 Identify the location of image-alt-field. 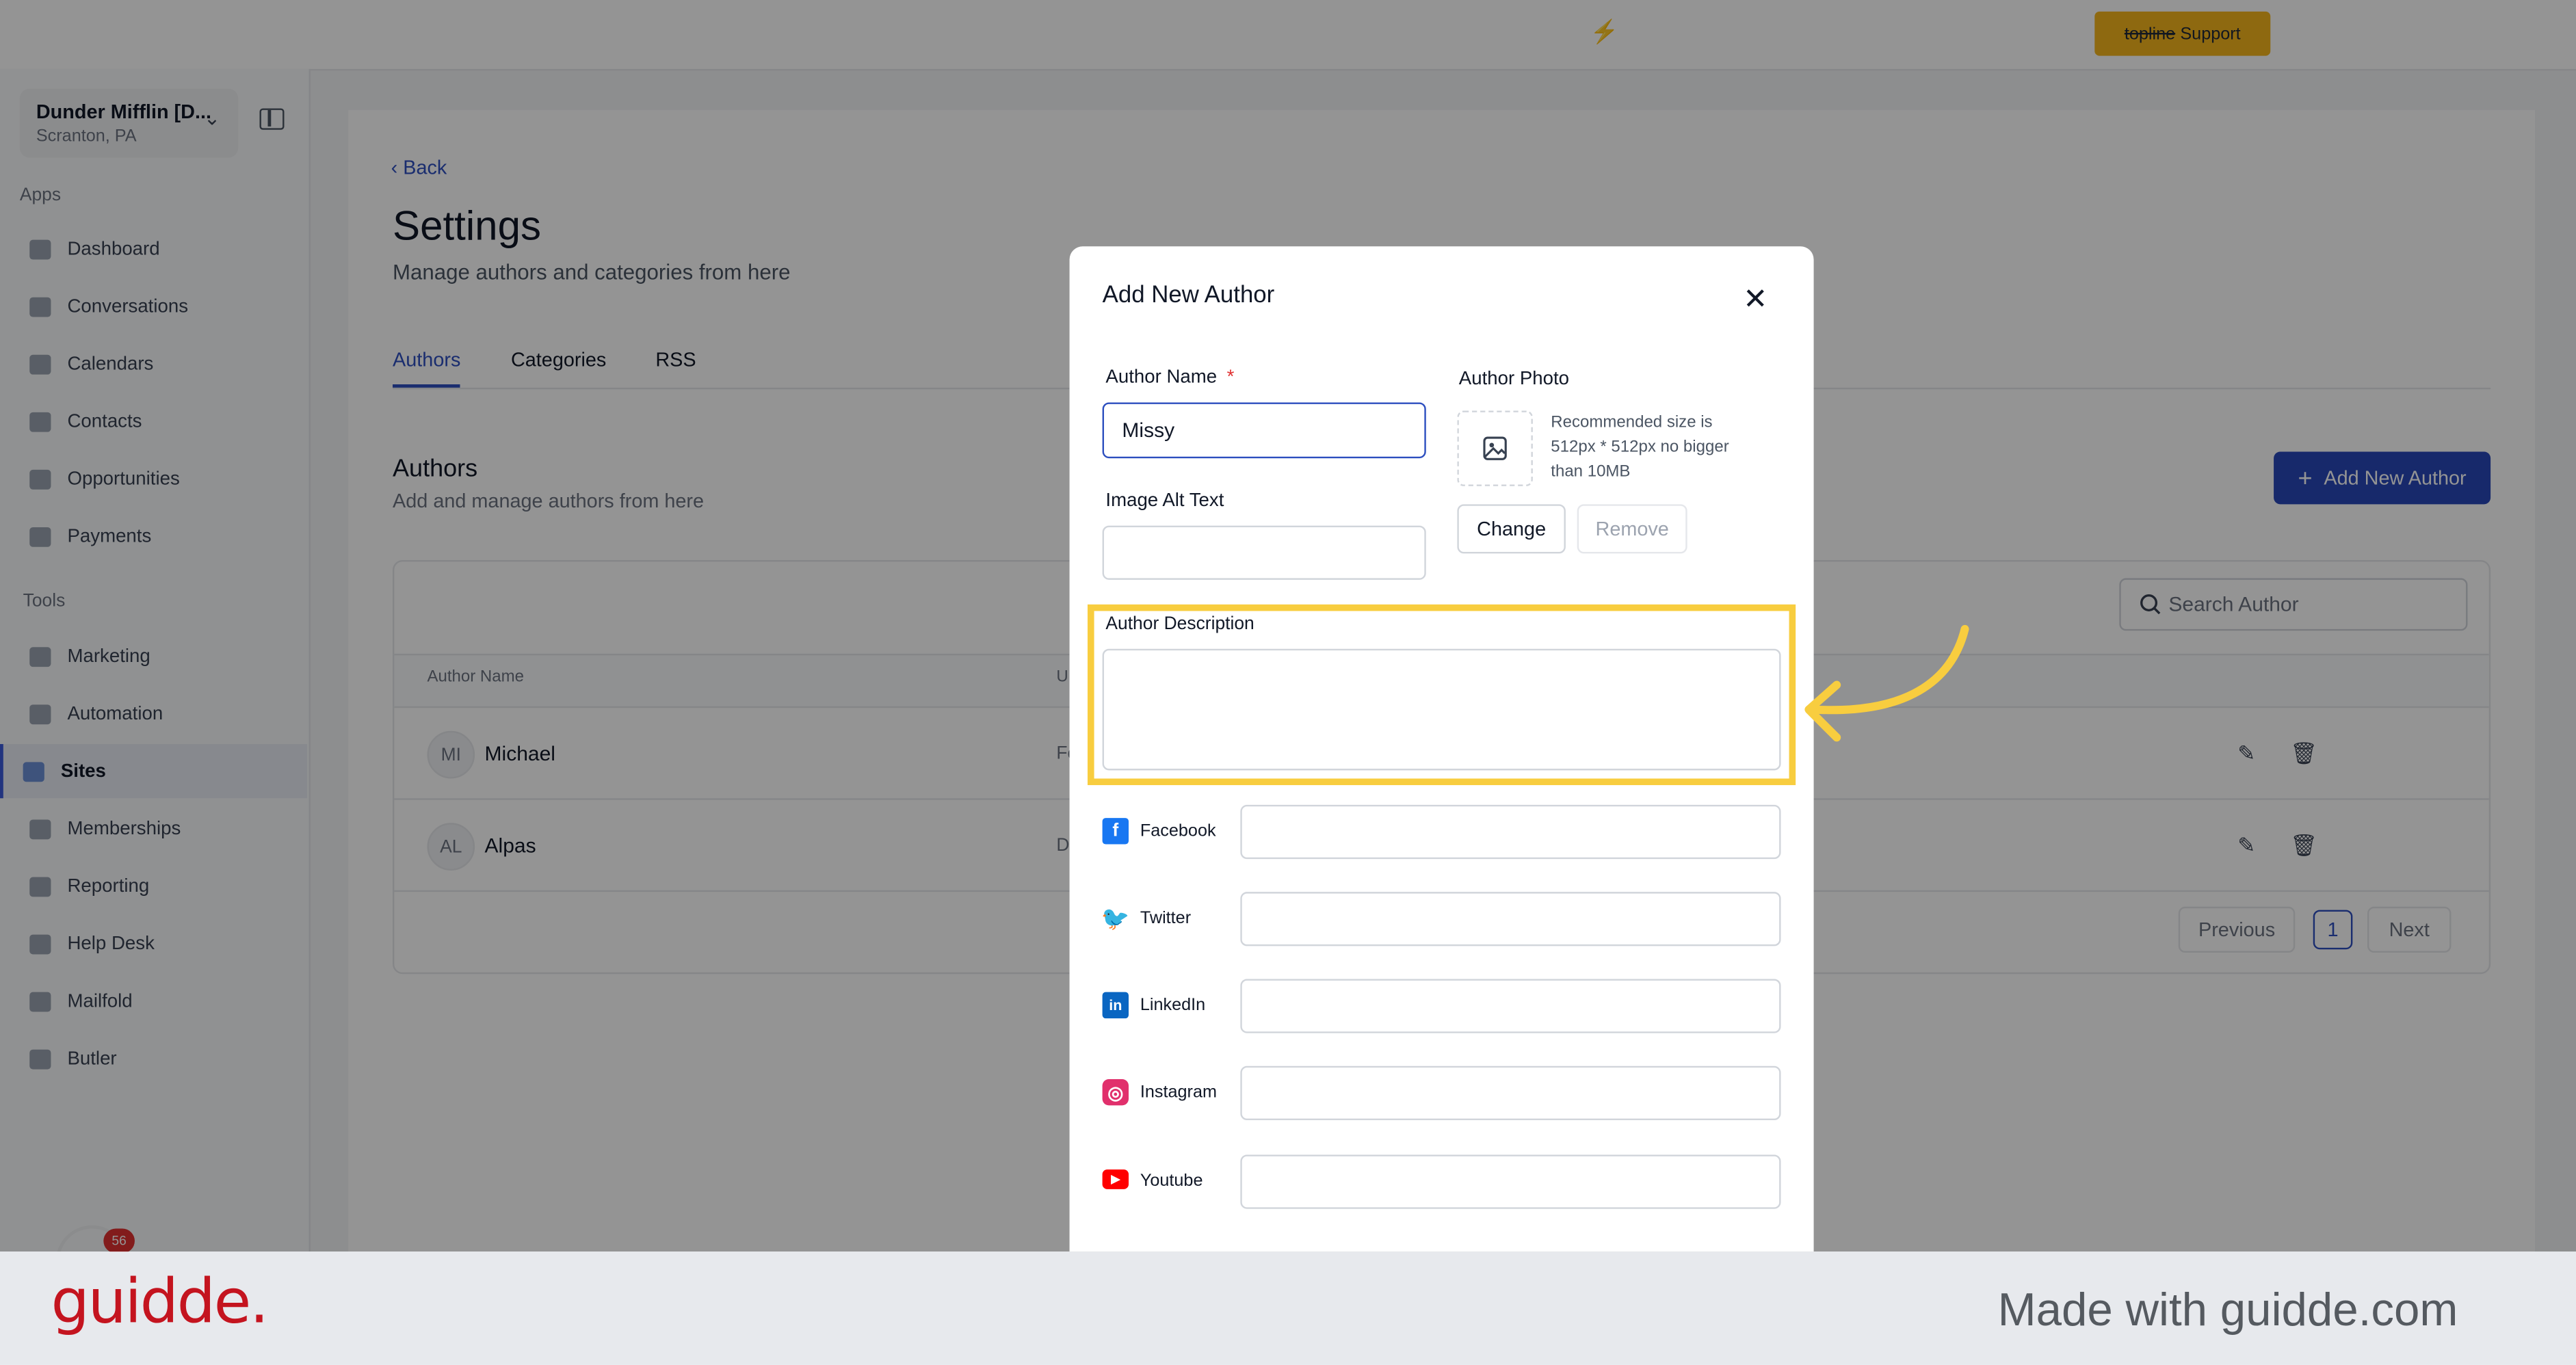
(1264, 552).